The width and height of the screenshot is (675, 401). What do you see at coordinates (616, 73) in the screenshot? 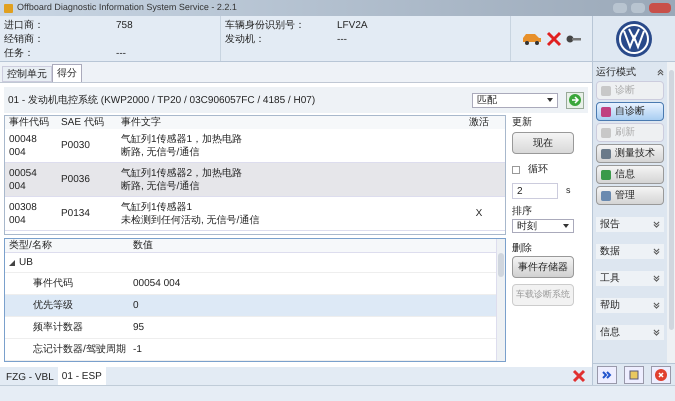
I see `sidebar-title: 运行模式` at bounding box center [616, 73].